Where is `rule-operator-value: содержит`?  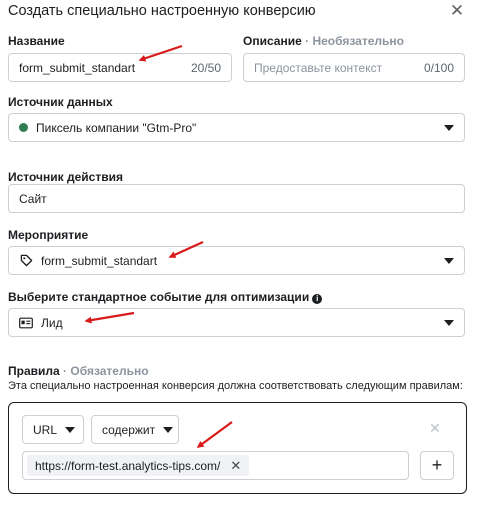 rule-operator-value: содержит is located at coordinates (129, 429).